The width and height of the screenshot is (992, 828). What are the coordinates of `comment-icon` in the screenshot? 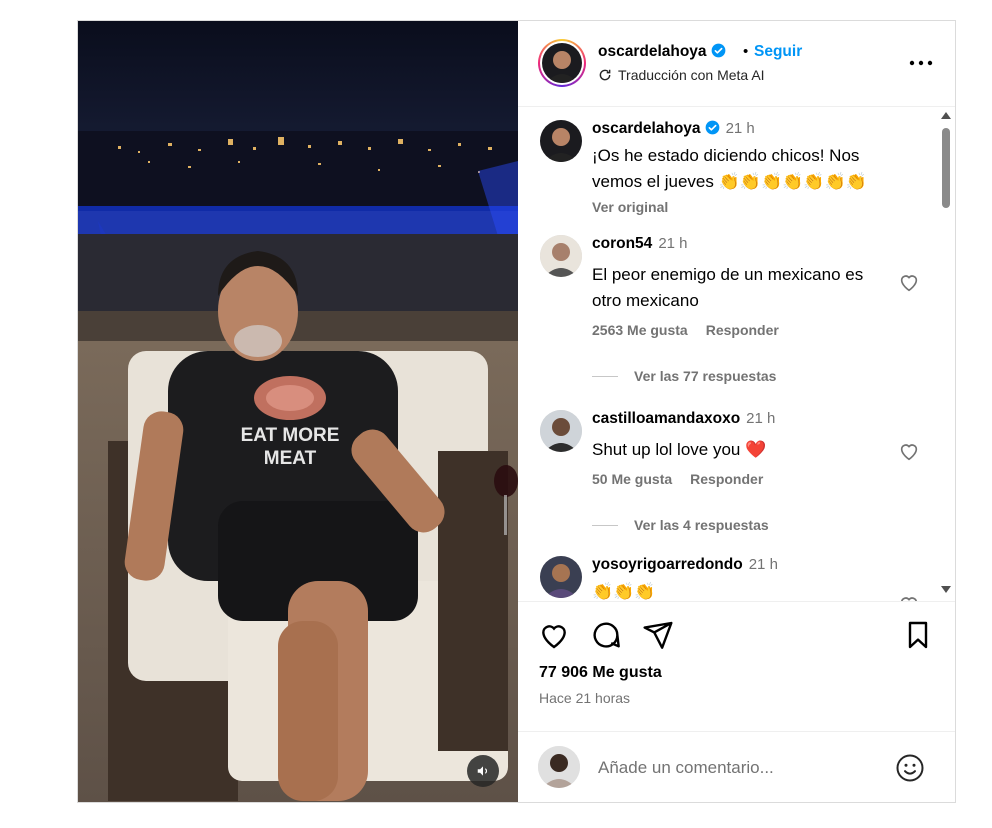 It's located at (606, 635).